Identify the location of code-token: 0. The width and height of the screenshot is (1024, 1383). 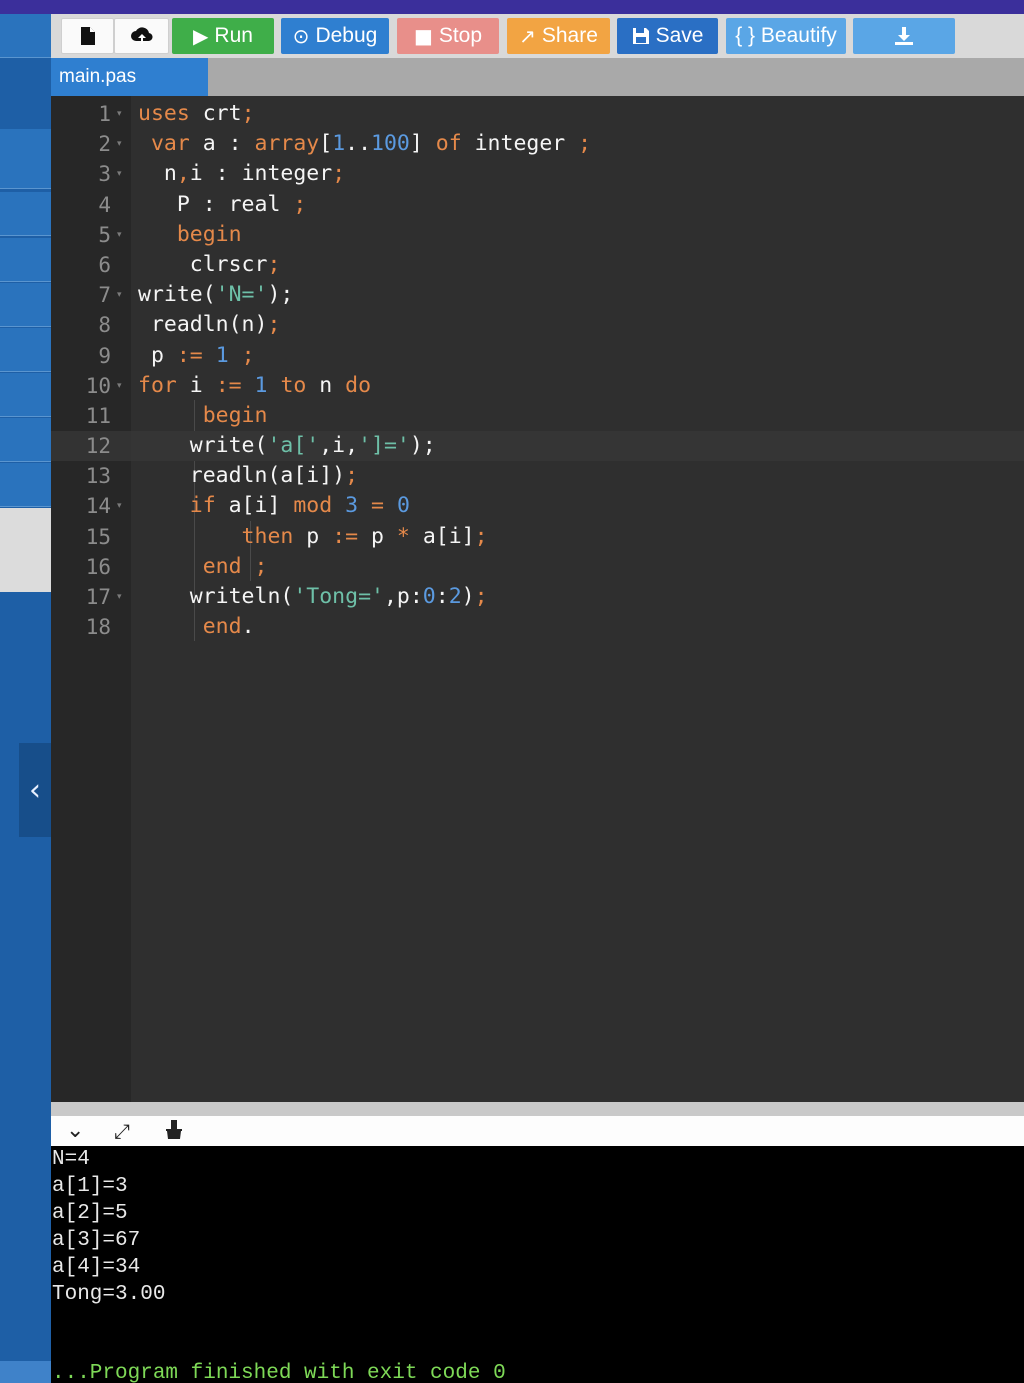
(403, 506).